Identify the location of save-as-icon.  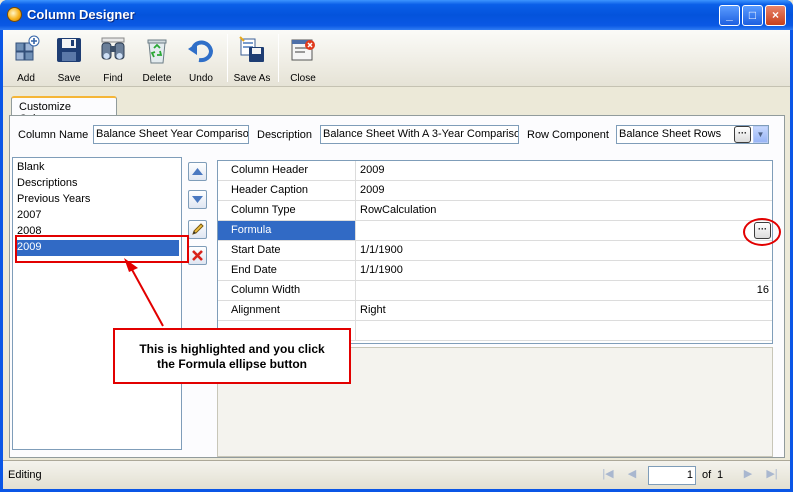
(251, 49).